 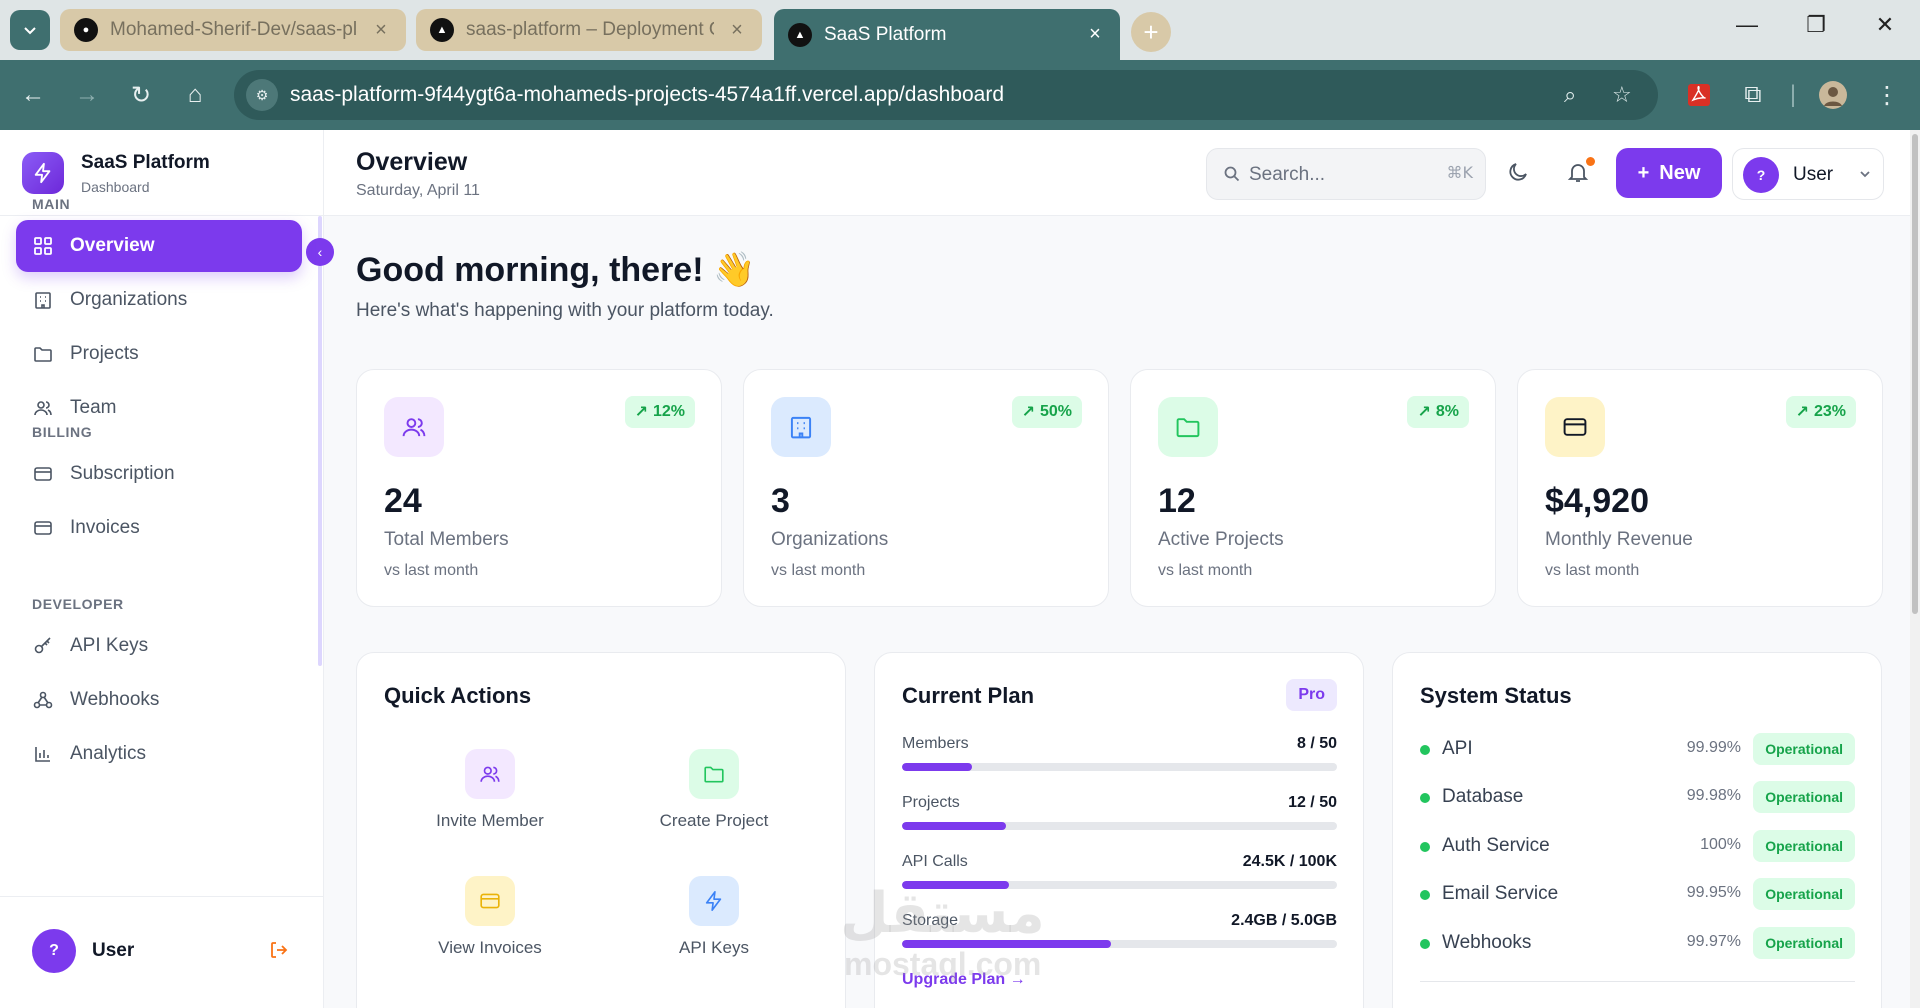 What do you see at coordinates (320, 441) in the screenshot?
I see `sidebar-scrollbar` at bounding box center [320, 441].